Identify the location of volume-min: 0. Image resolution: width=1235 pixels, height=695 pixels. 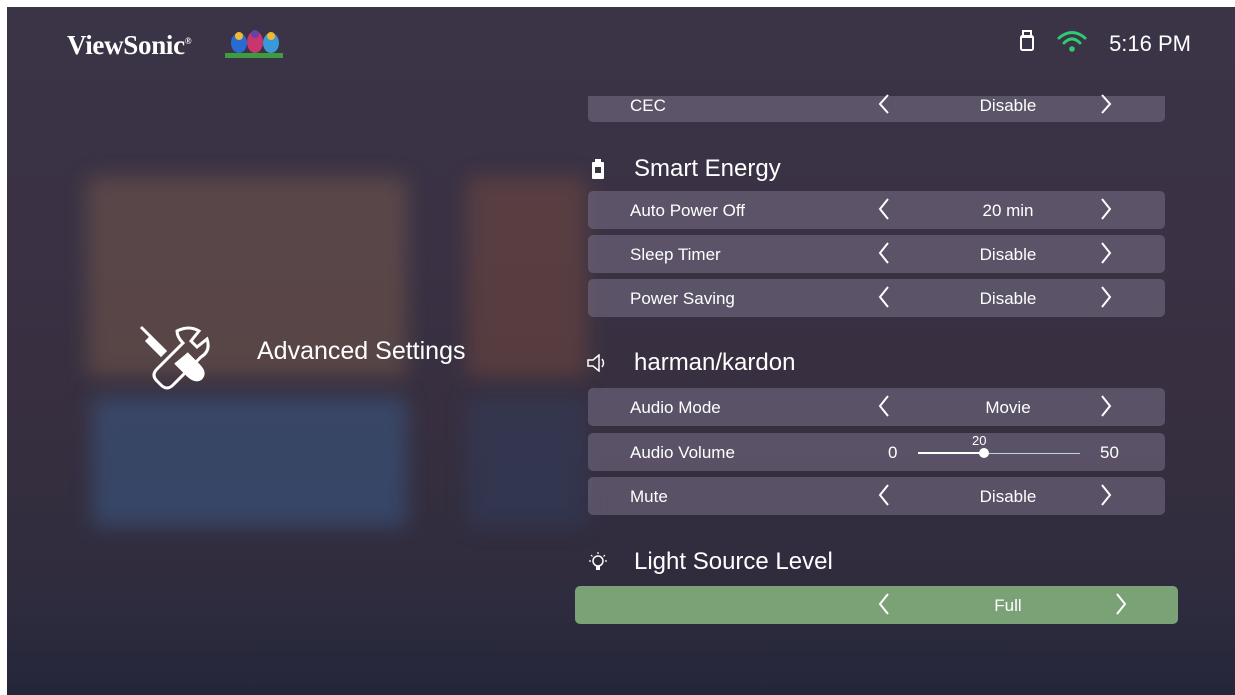
(893, 452).